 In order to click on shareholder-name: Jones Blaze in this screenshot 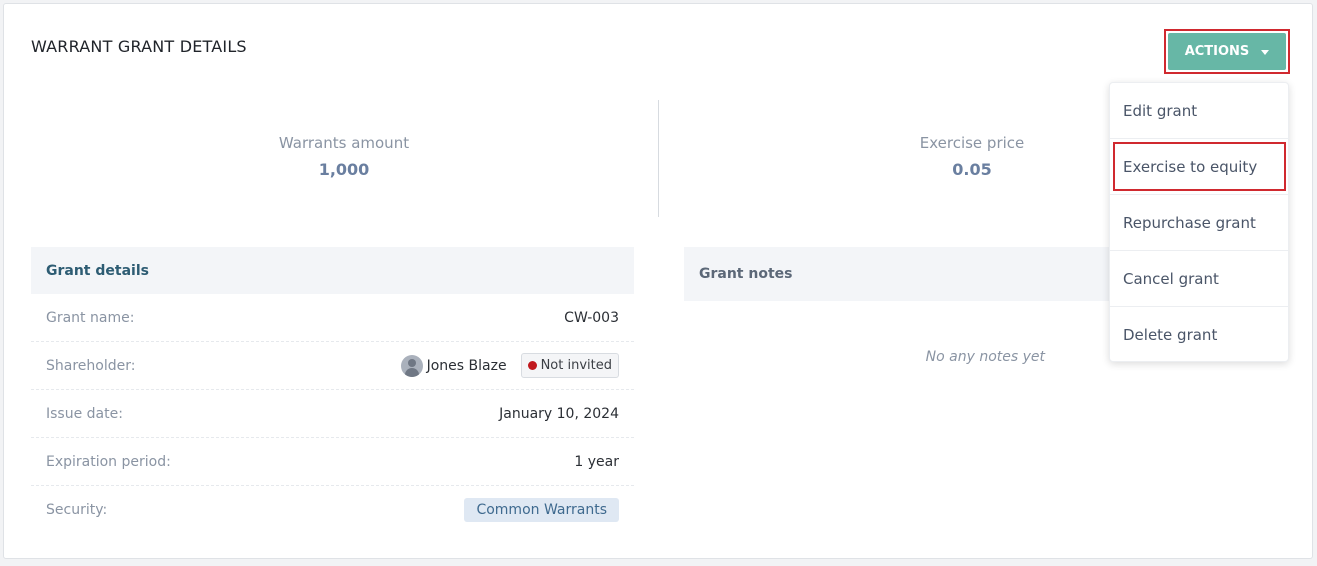, I will do `click(467, 366)`.